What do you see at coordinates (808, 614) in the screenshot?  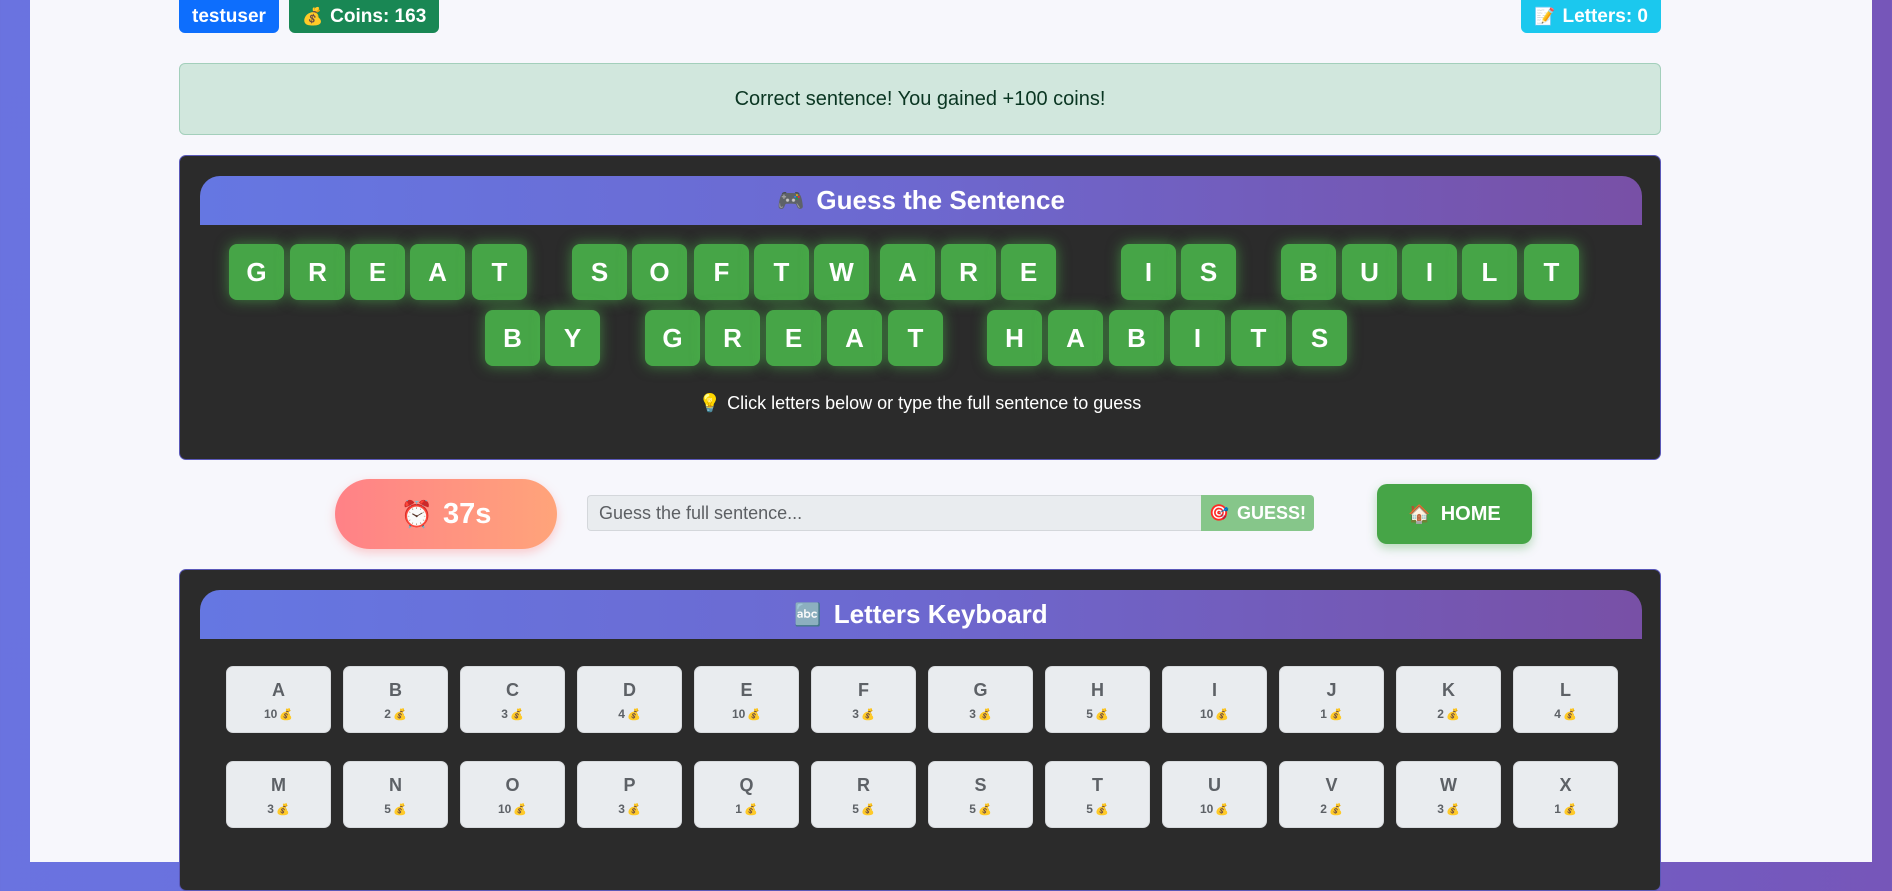 I see `abc-icon: 🔤` at bounding box center [808, 614].